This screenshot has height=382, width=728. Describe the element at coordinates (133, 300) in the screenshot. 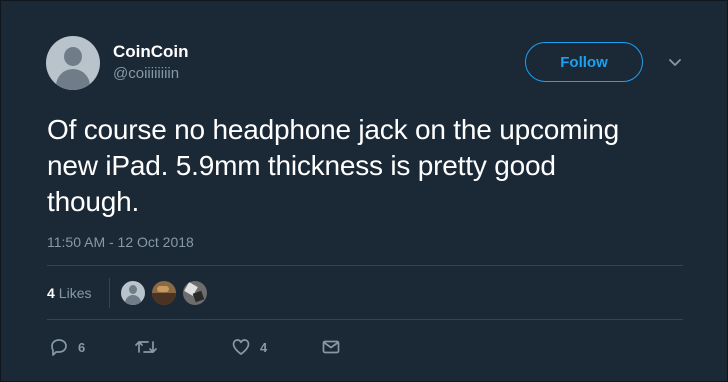

I see `liker-avatar-body` at that location.